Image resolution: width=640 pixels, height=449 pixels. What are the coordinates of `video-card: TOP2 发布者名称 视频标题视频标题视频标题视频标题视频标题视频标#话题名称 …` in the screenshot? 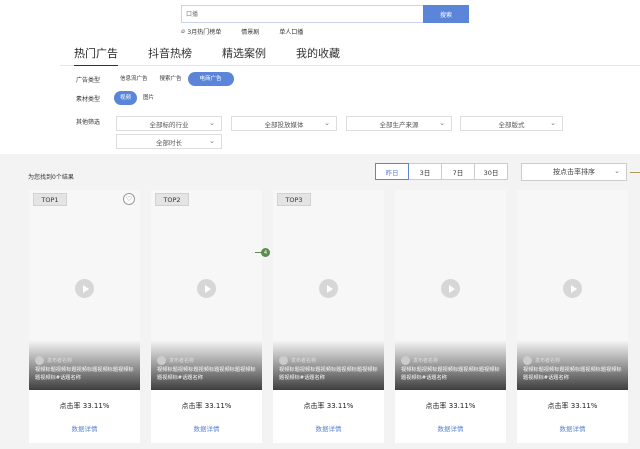 It's located at (206, 316).